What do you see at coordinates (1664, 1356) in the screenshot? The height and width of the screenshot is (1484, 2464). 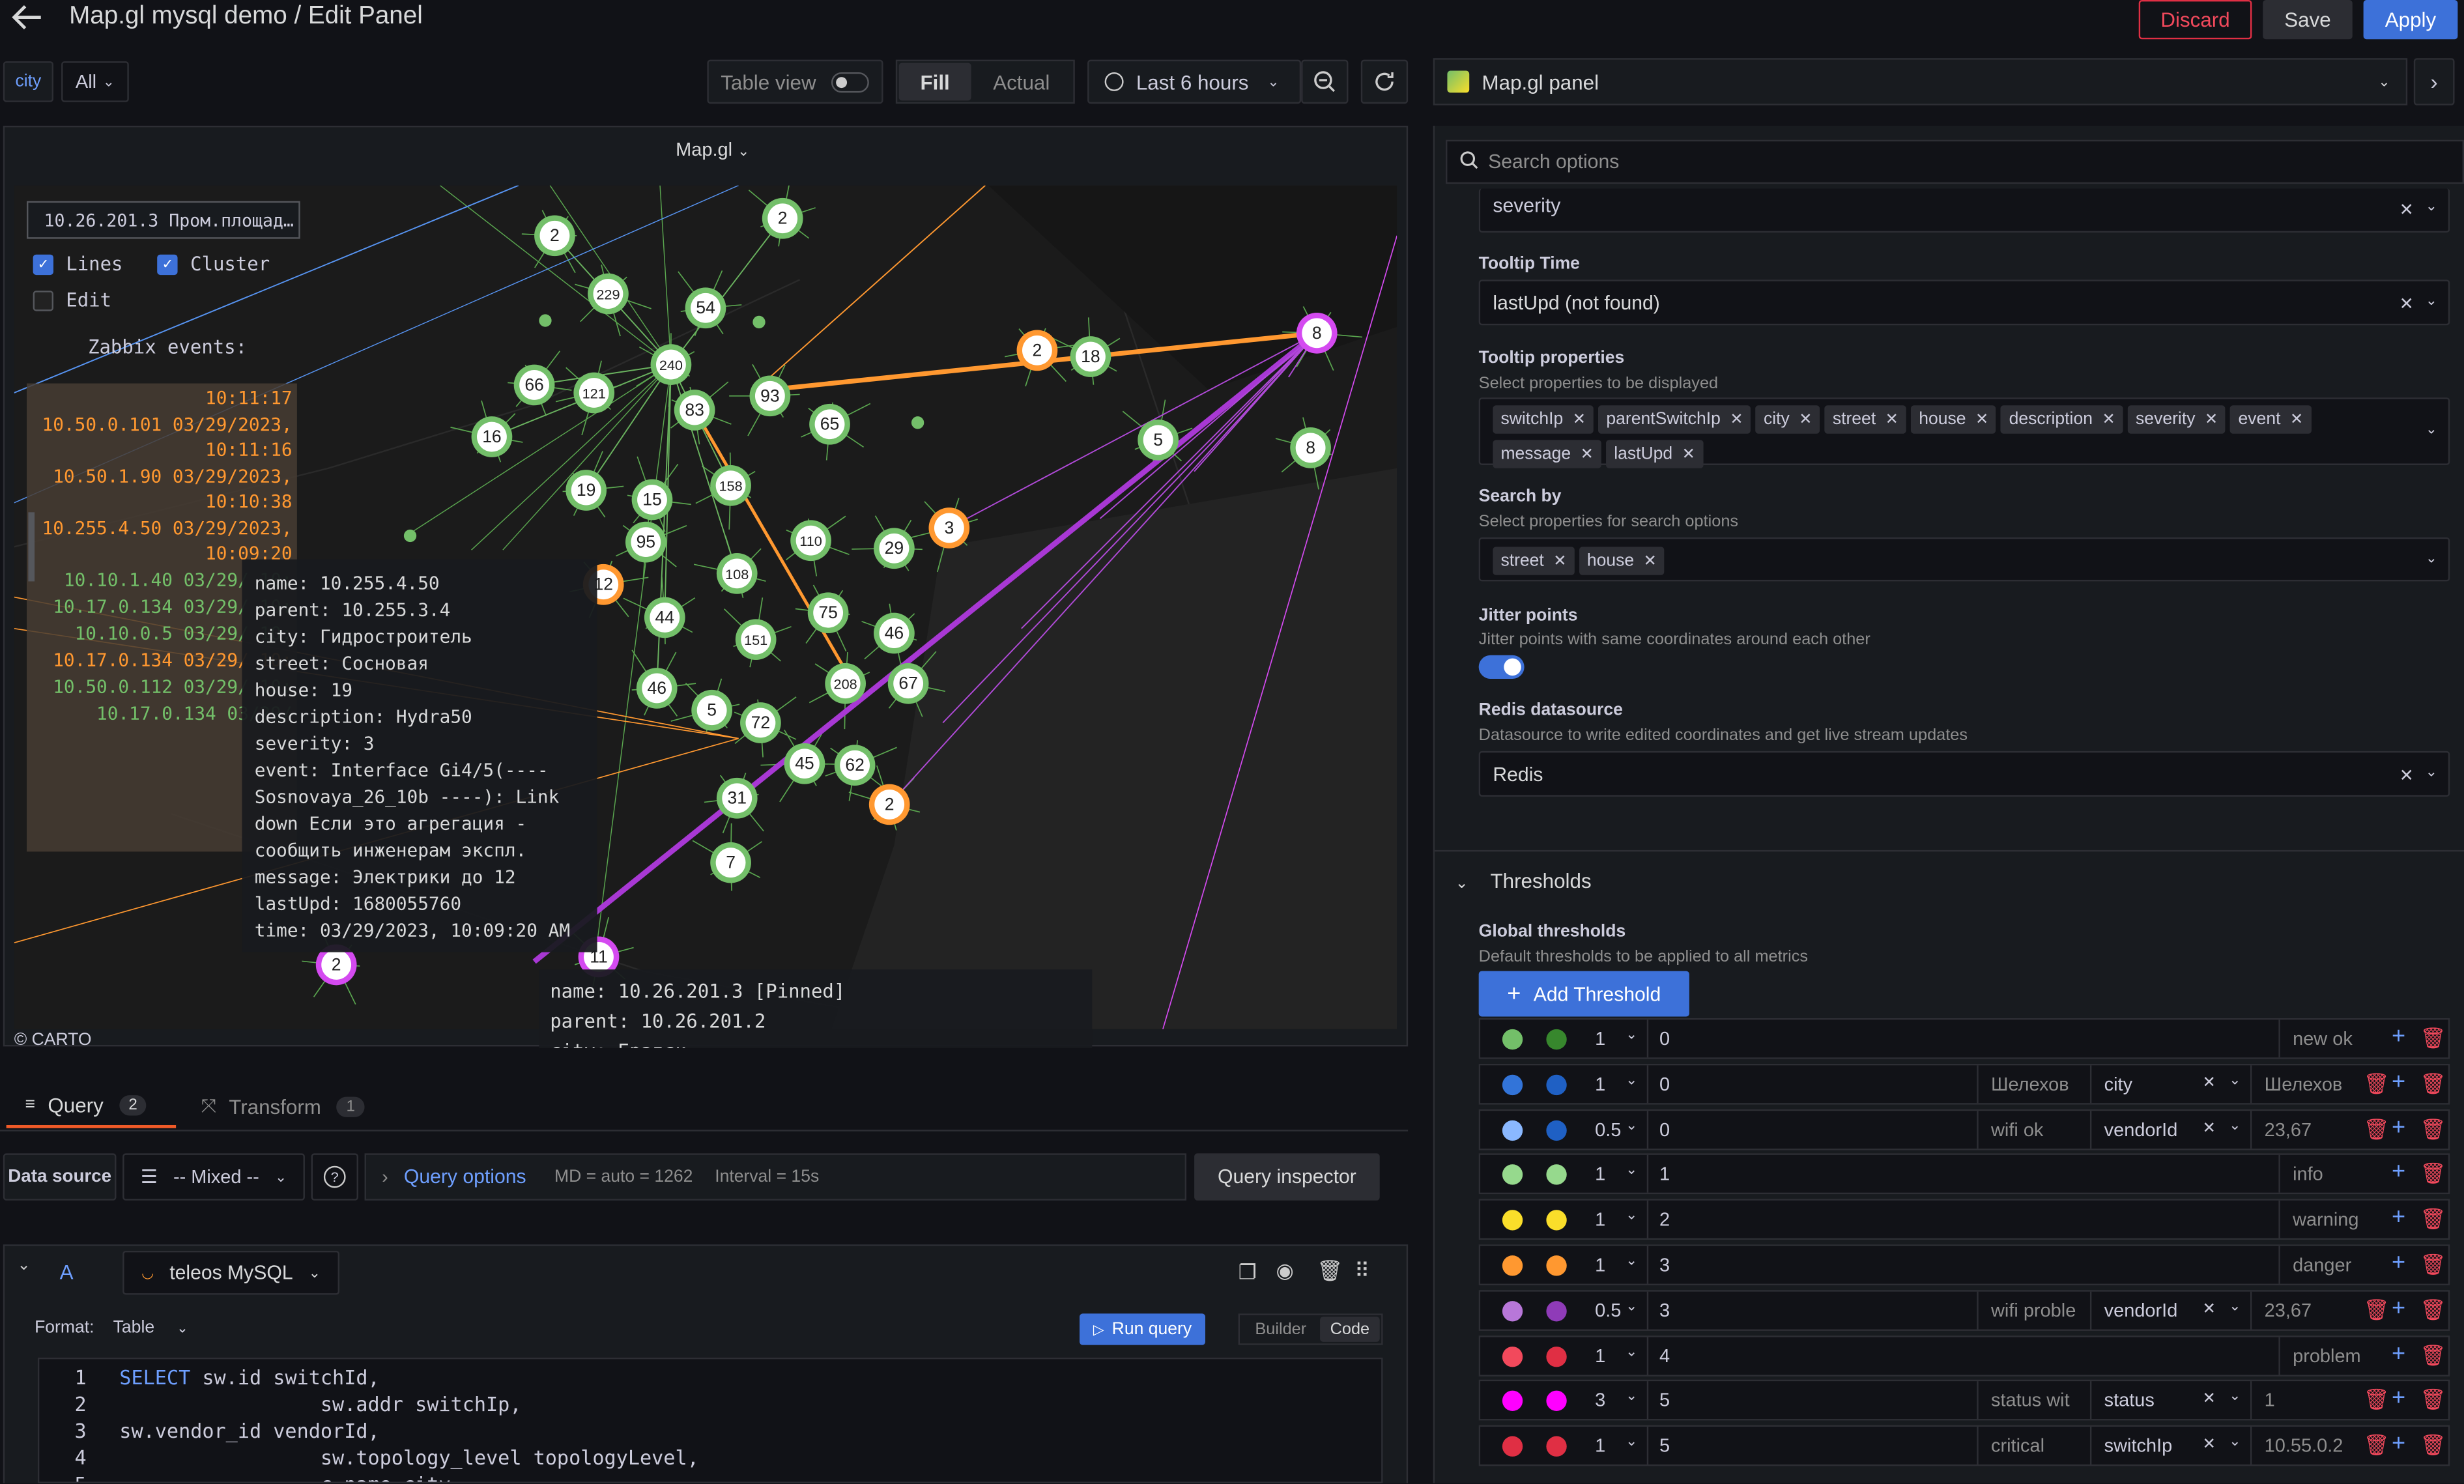 I see `threshold-value: 4` at bounding box center [1664, 1356].